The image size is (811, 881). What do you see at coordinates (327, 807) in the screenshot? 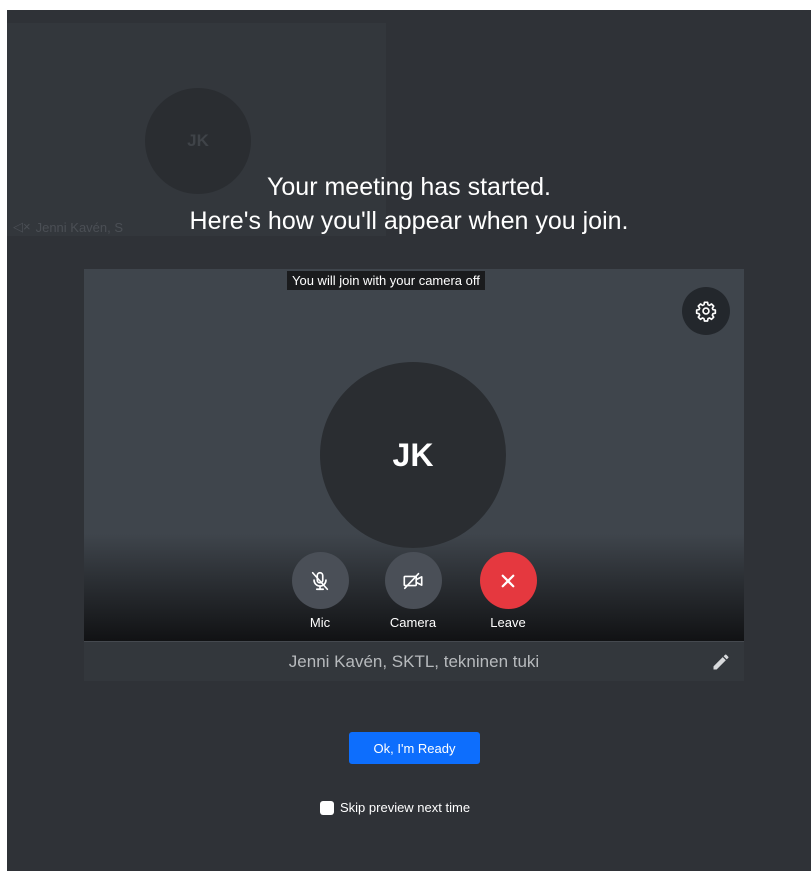
I see `skip-preview-checkbox` at bounding box center [327, 807].